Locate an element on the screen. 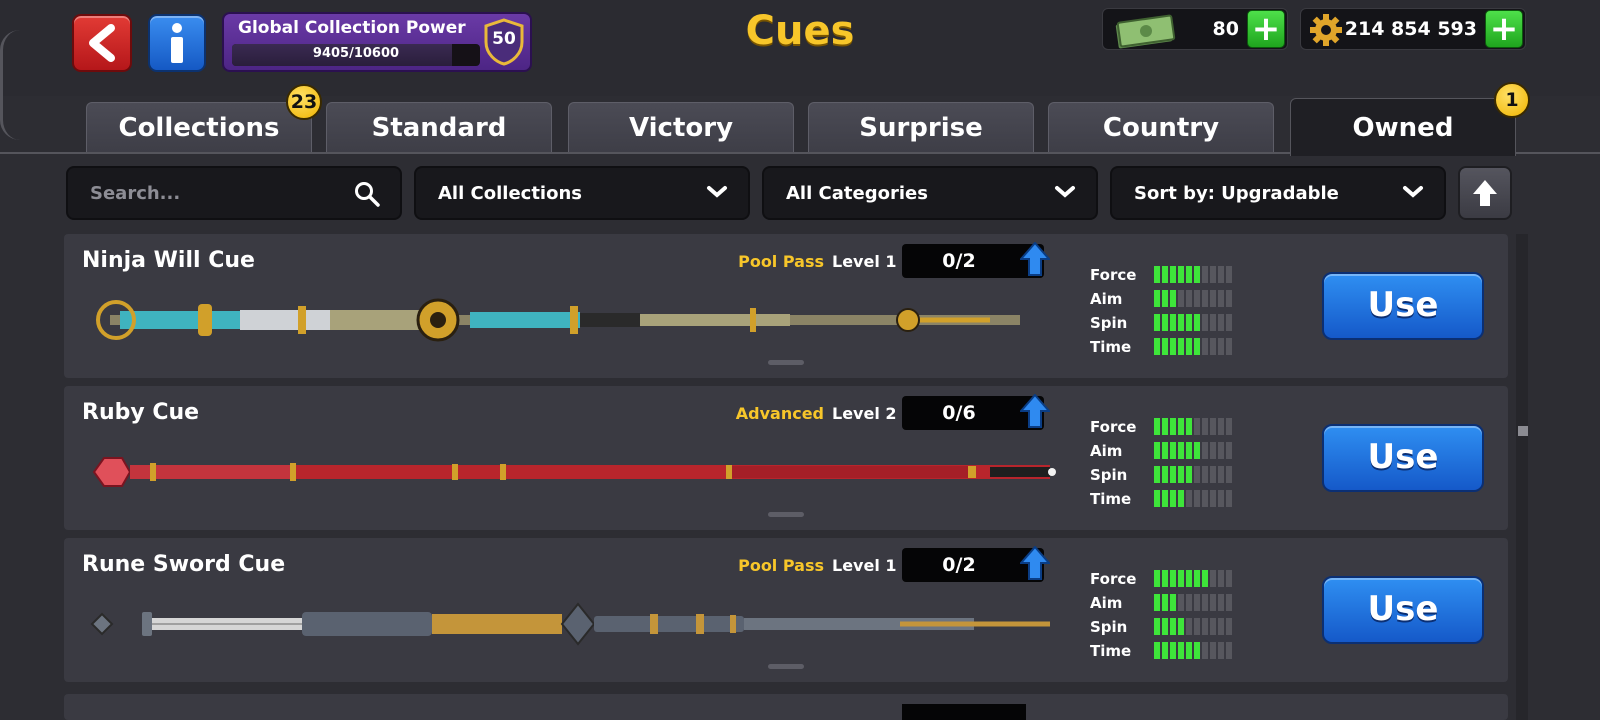 The image size is (1600, 720). add-coins-button: + is located at coordinates (1504, 29).